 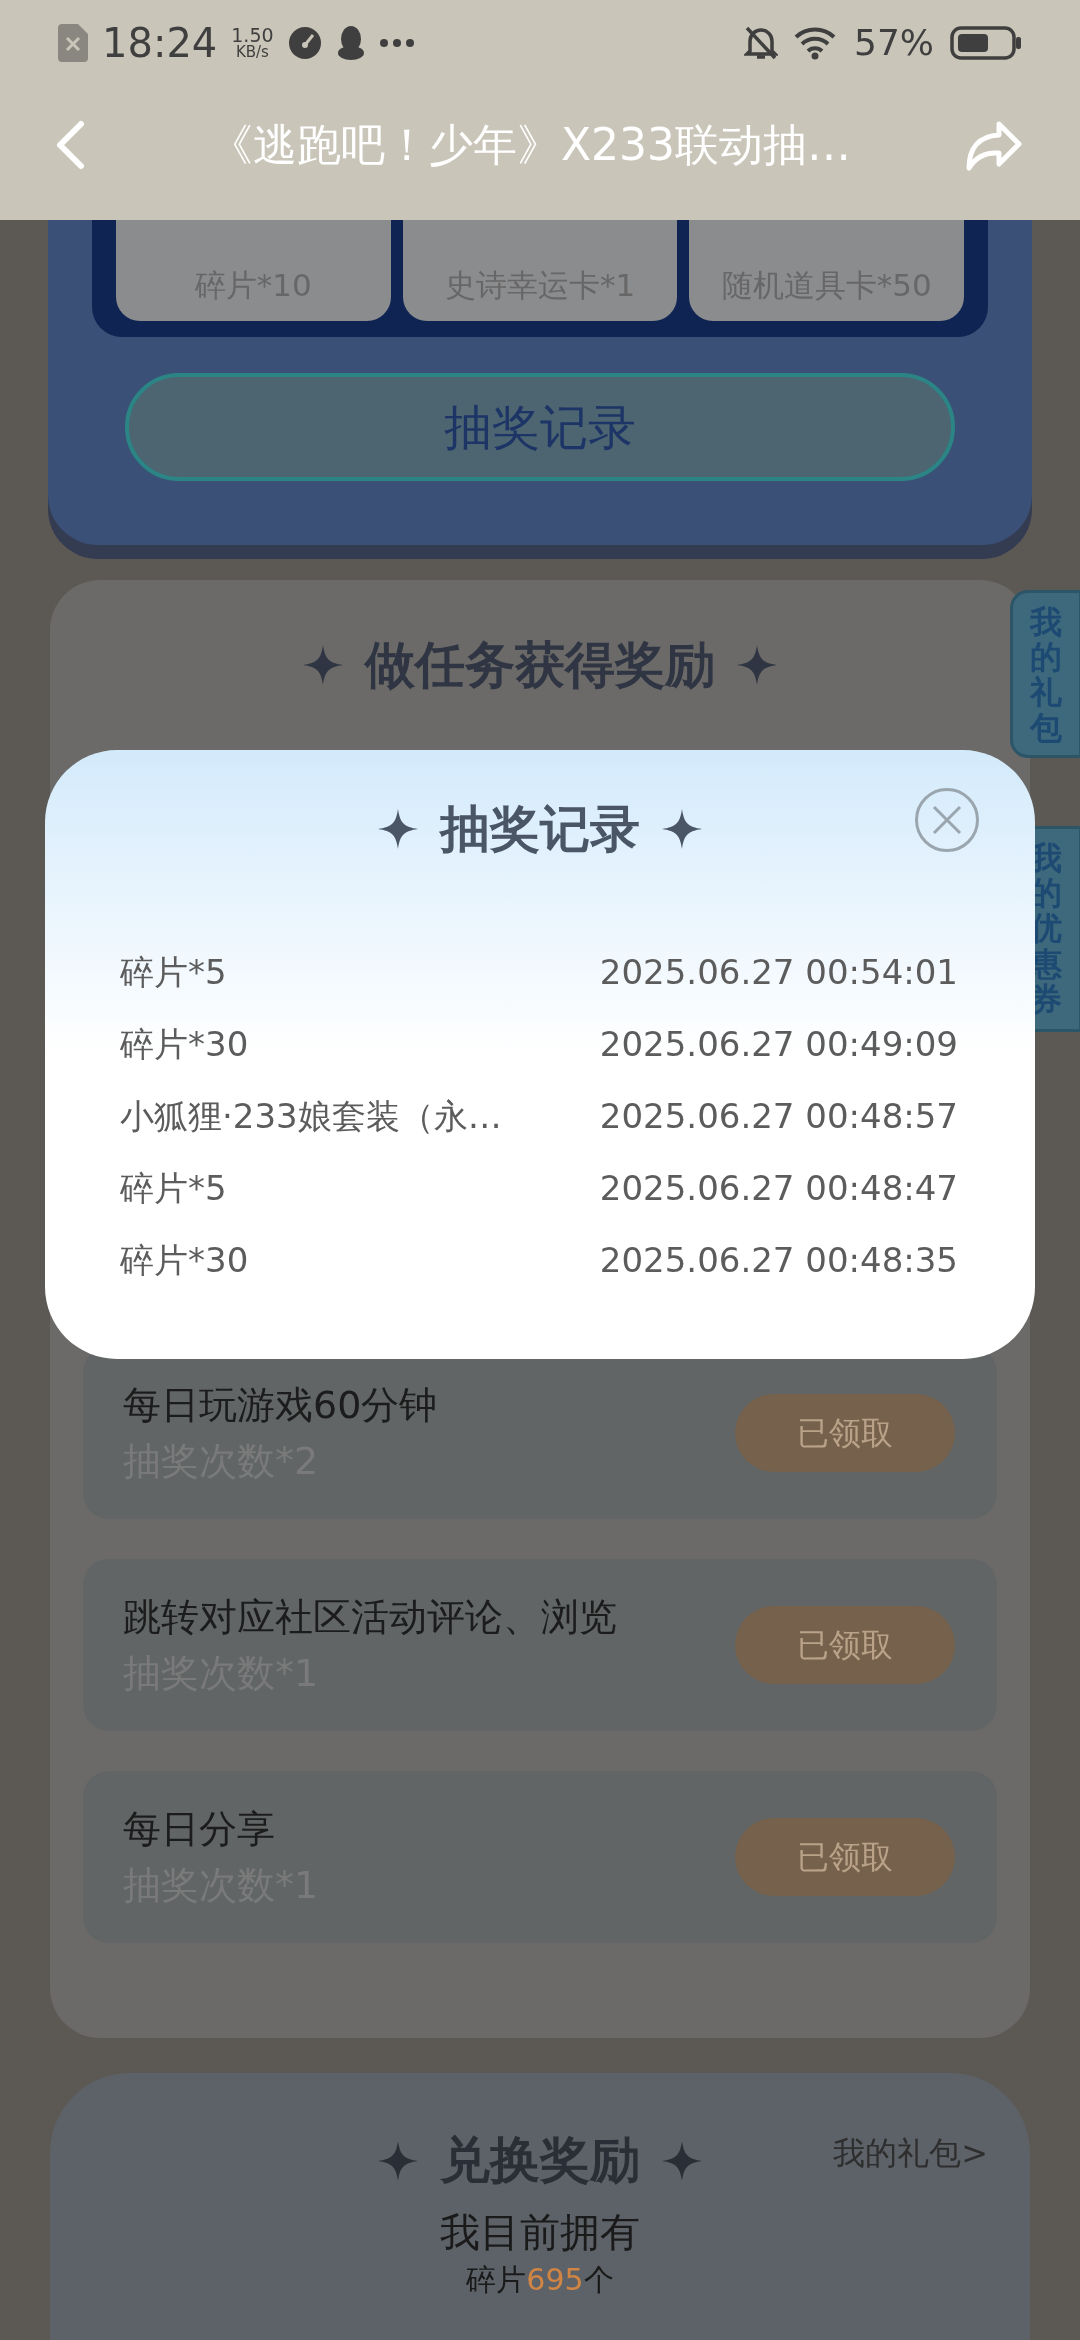 I want to click on dialog-title: 抽奖记录, so click(x=540, y=829).